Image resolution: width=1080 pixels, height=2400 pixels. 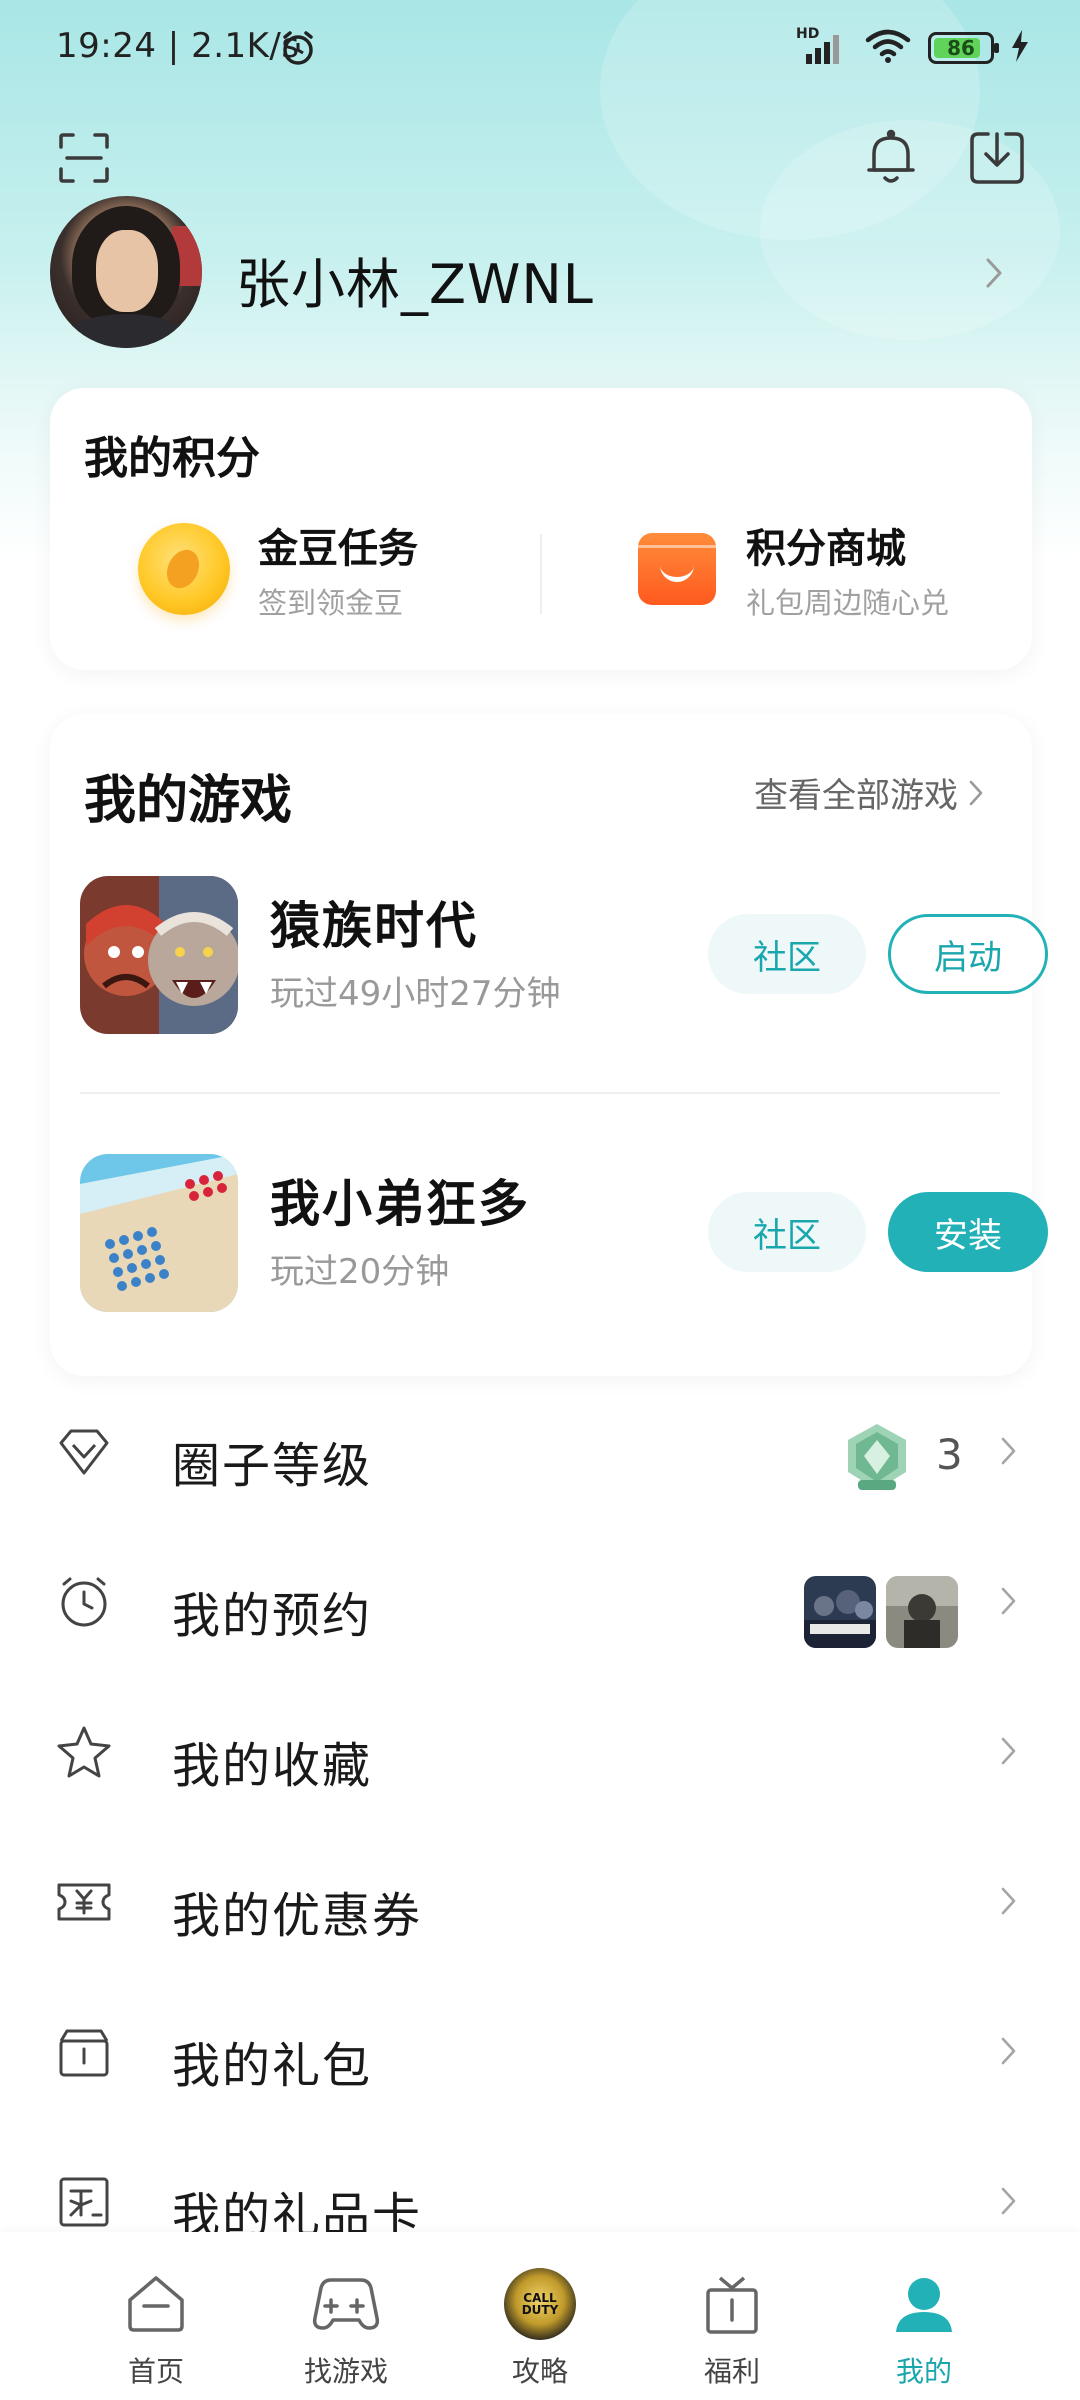 What do you see at coordinates (84, 1452) in the screenshot?
I see `diamond-icon` at bounding box center [84, 1452].